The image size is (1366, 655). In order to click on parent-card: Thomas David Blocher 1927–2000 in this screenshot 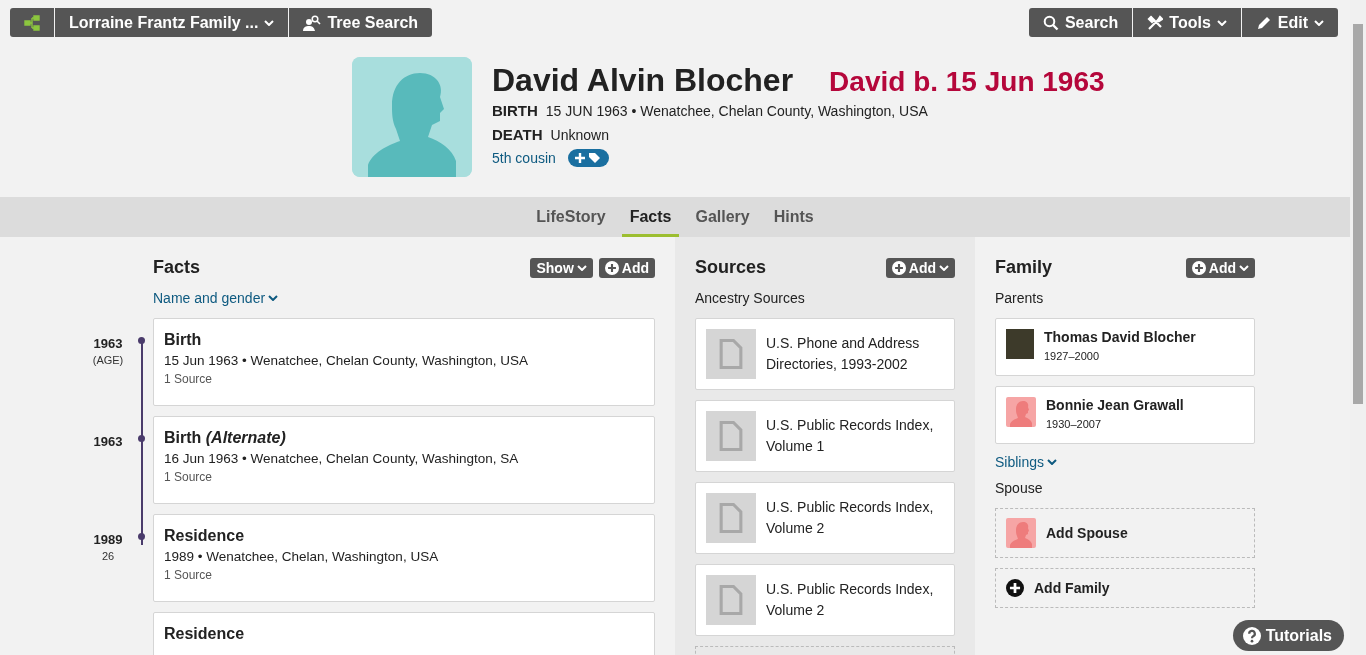, I will do `click(1125, 347)`.